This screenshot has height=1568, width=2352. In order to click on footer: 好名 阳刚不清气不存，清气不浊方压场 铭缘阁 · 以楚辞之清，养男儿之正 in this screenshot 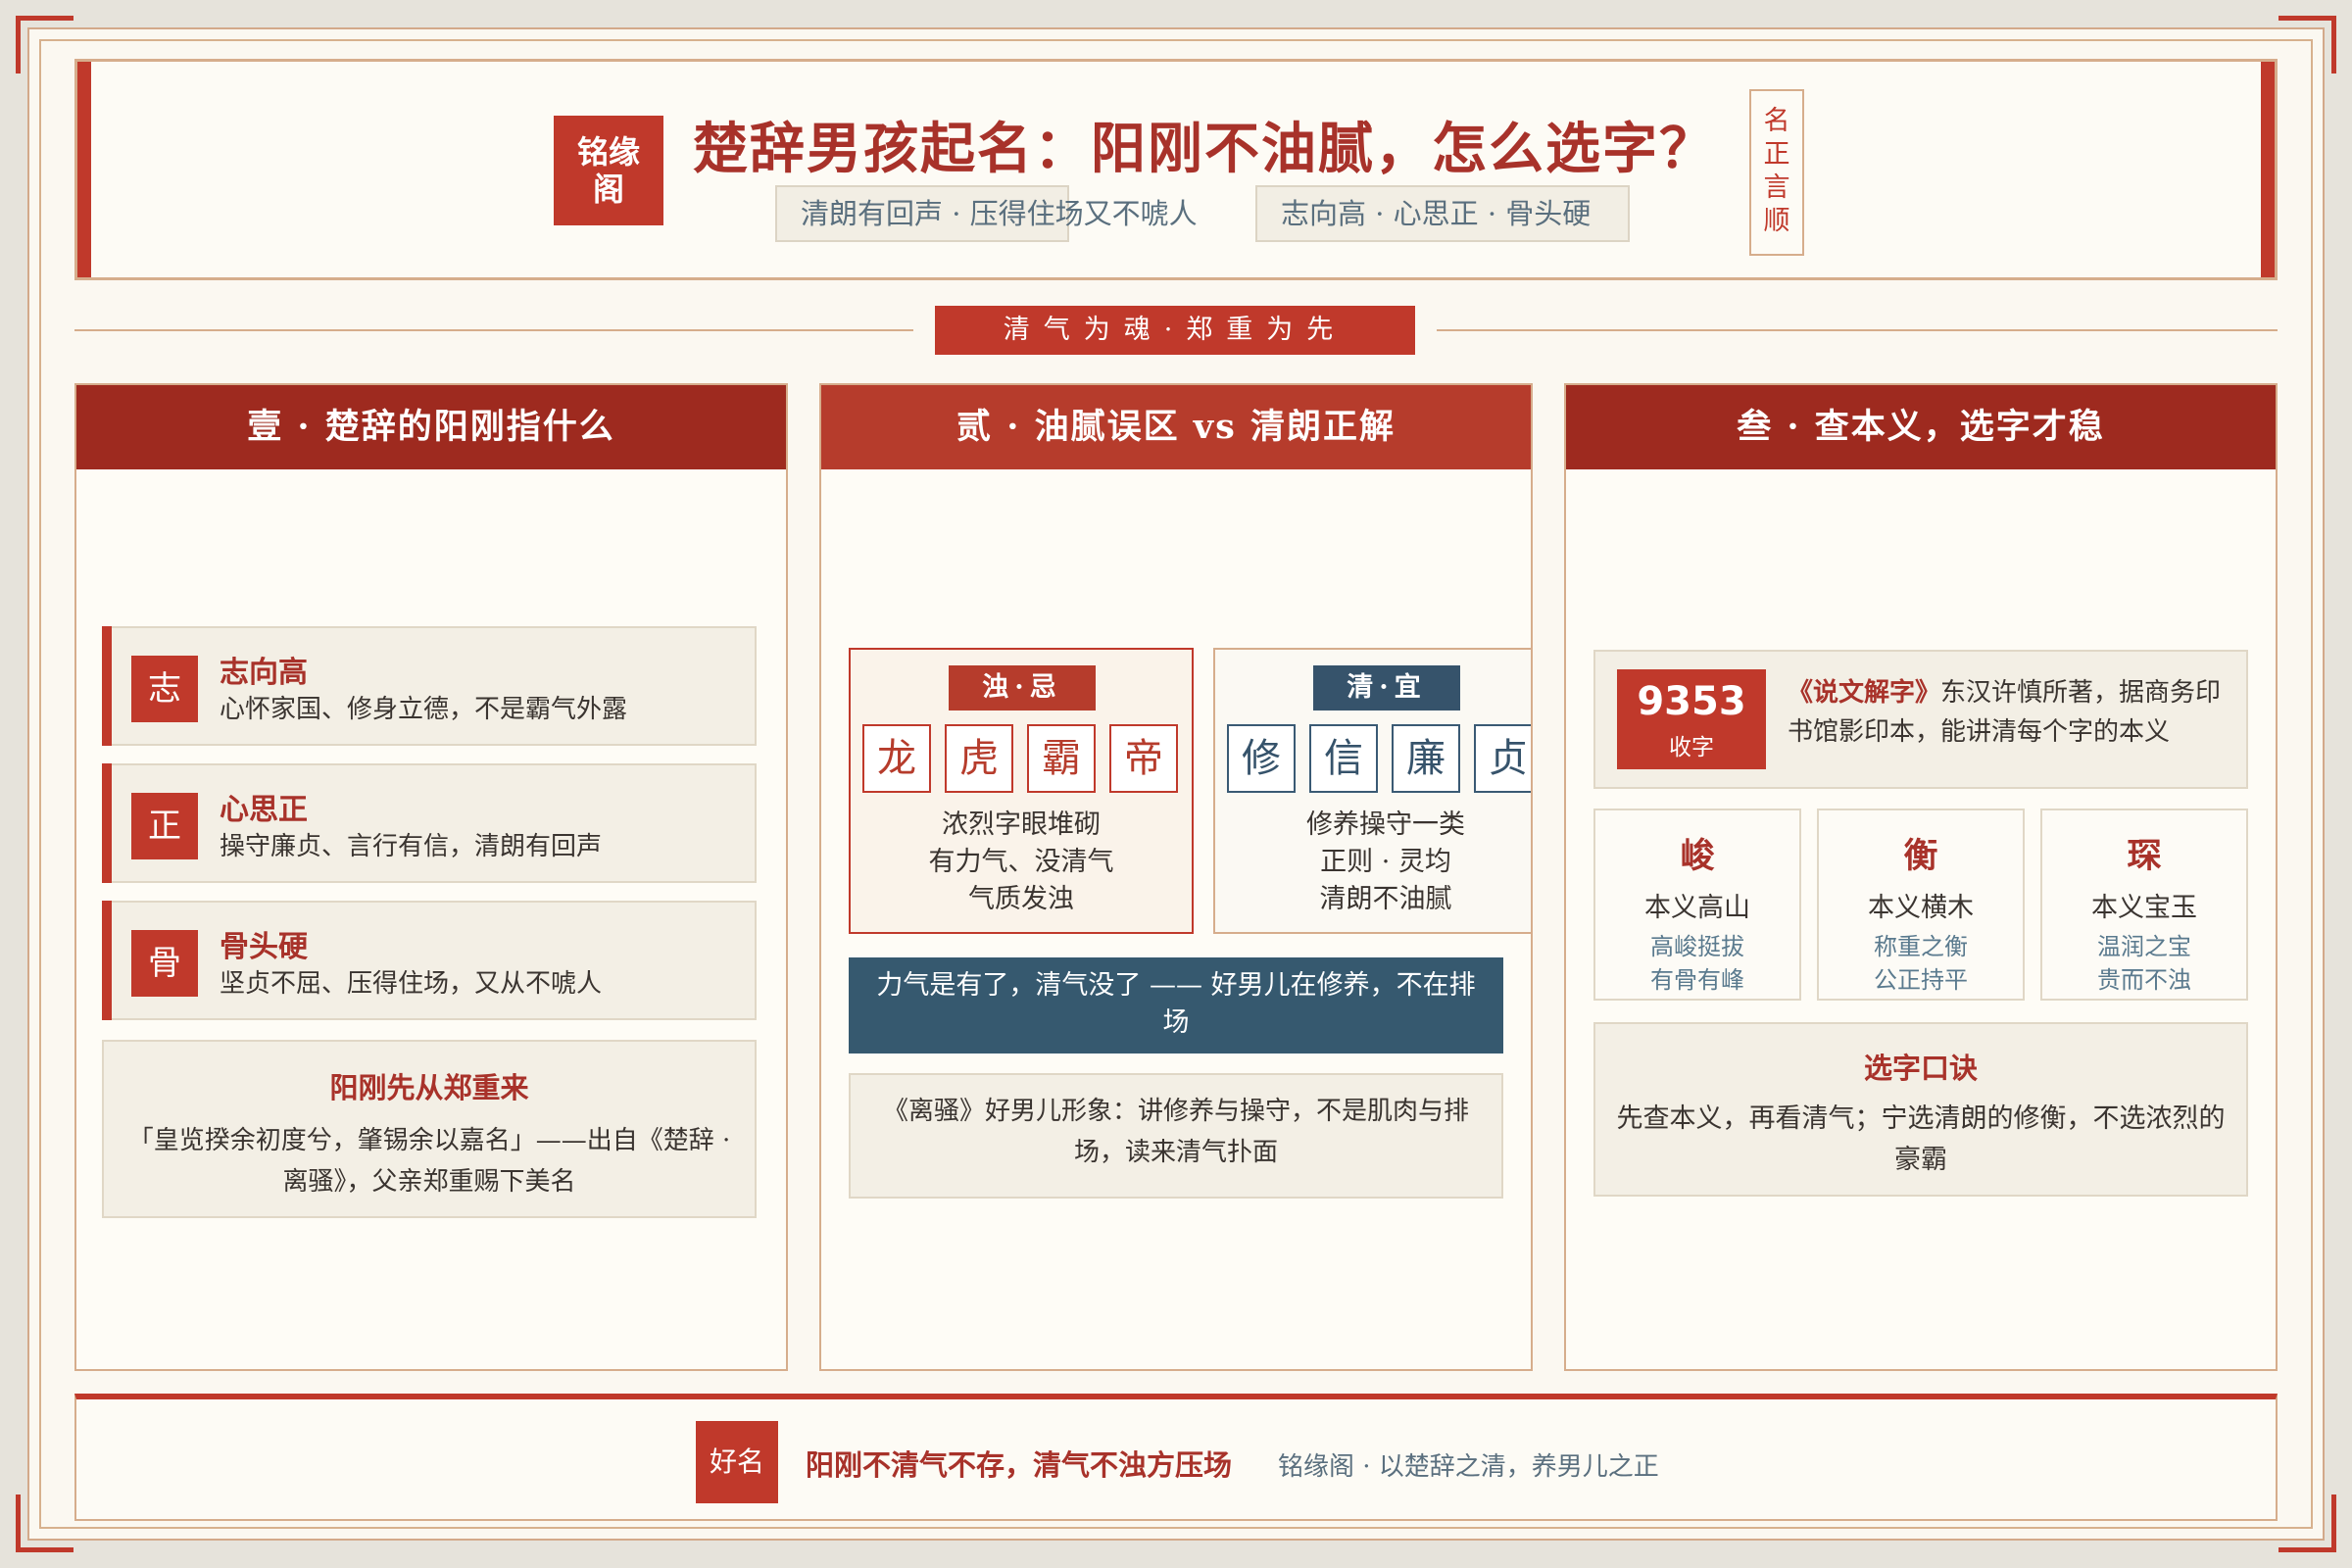, I will do `click(1176, 1457)`.